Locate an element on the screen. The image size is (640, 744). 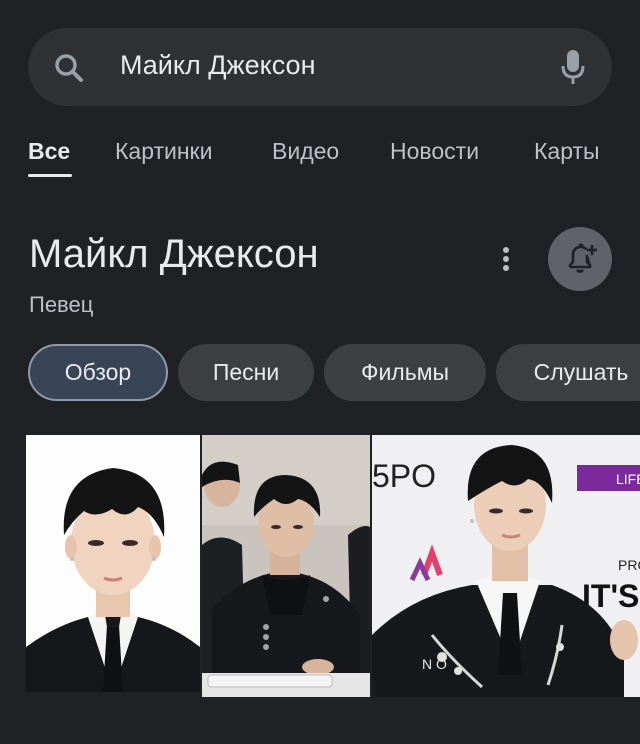
event-photo: 5PO LIFE PRO IT'S N O is located at coordinates (506, 566).